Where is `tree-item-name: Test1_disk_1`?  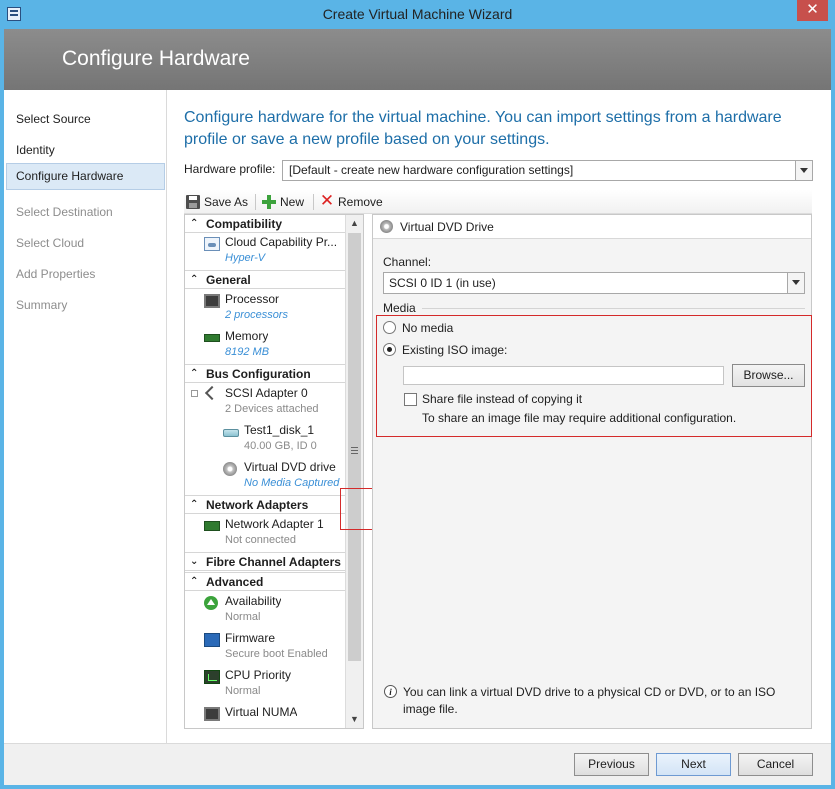
tree-item-name: Test1_disk_1 is located at coordinates (279, 430).